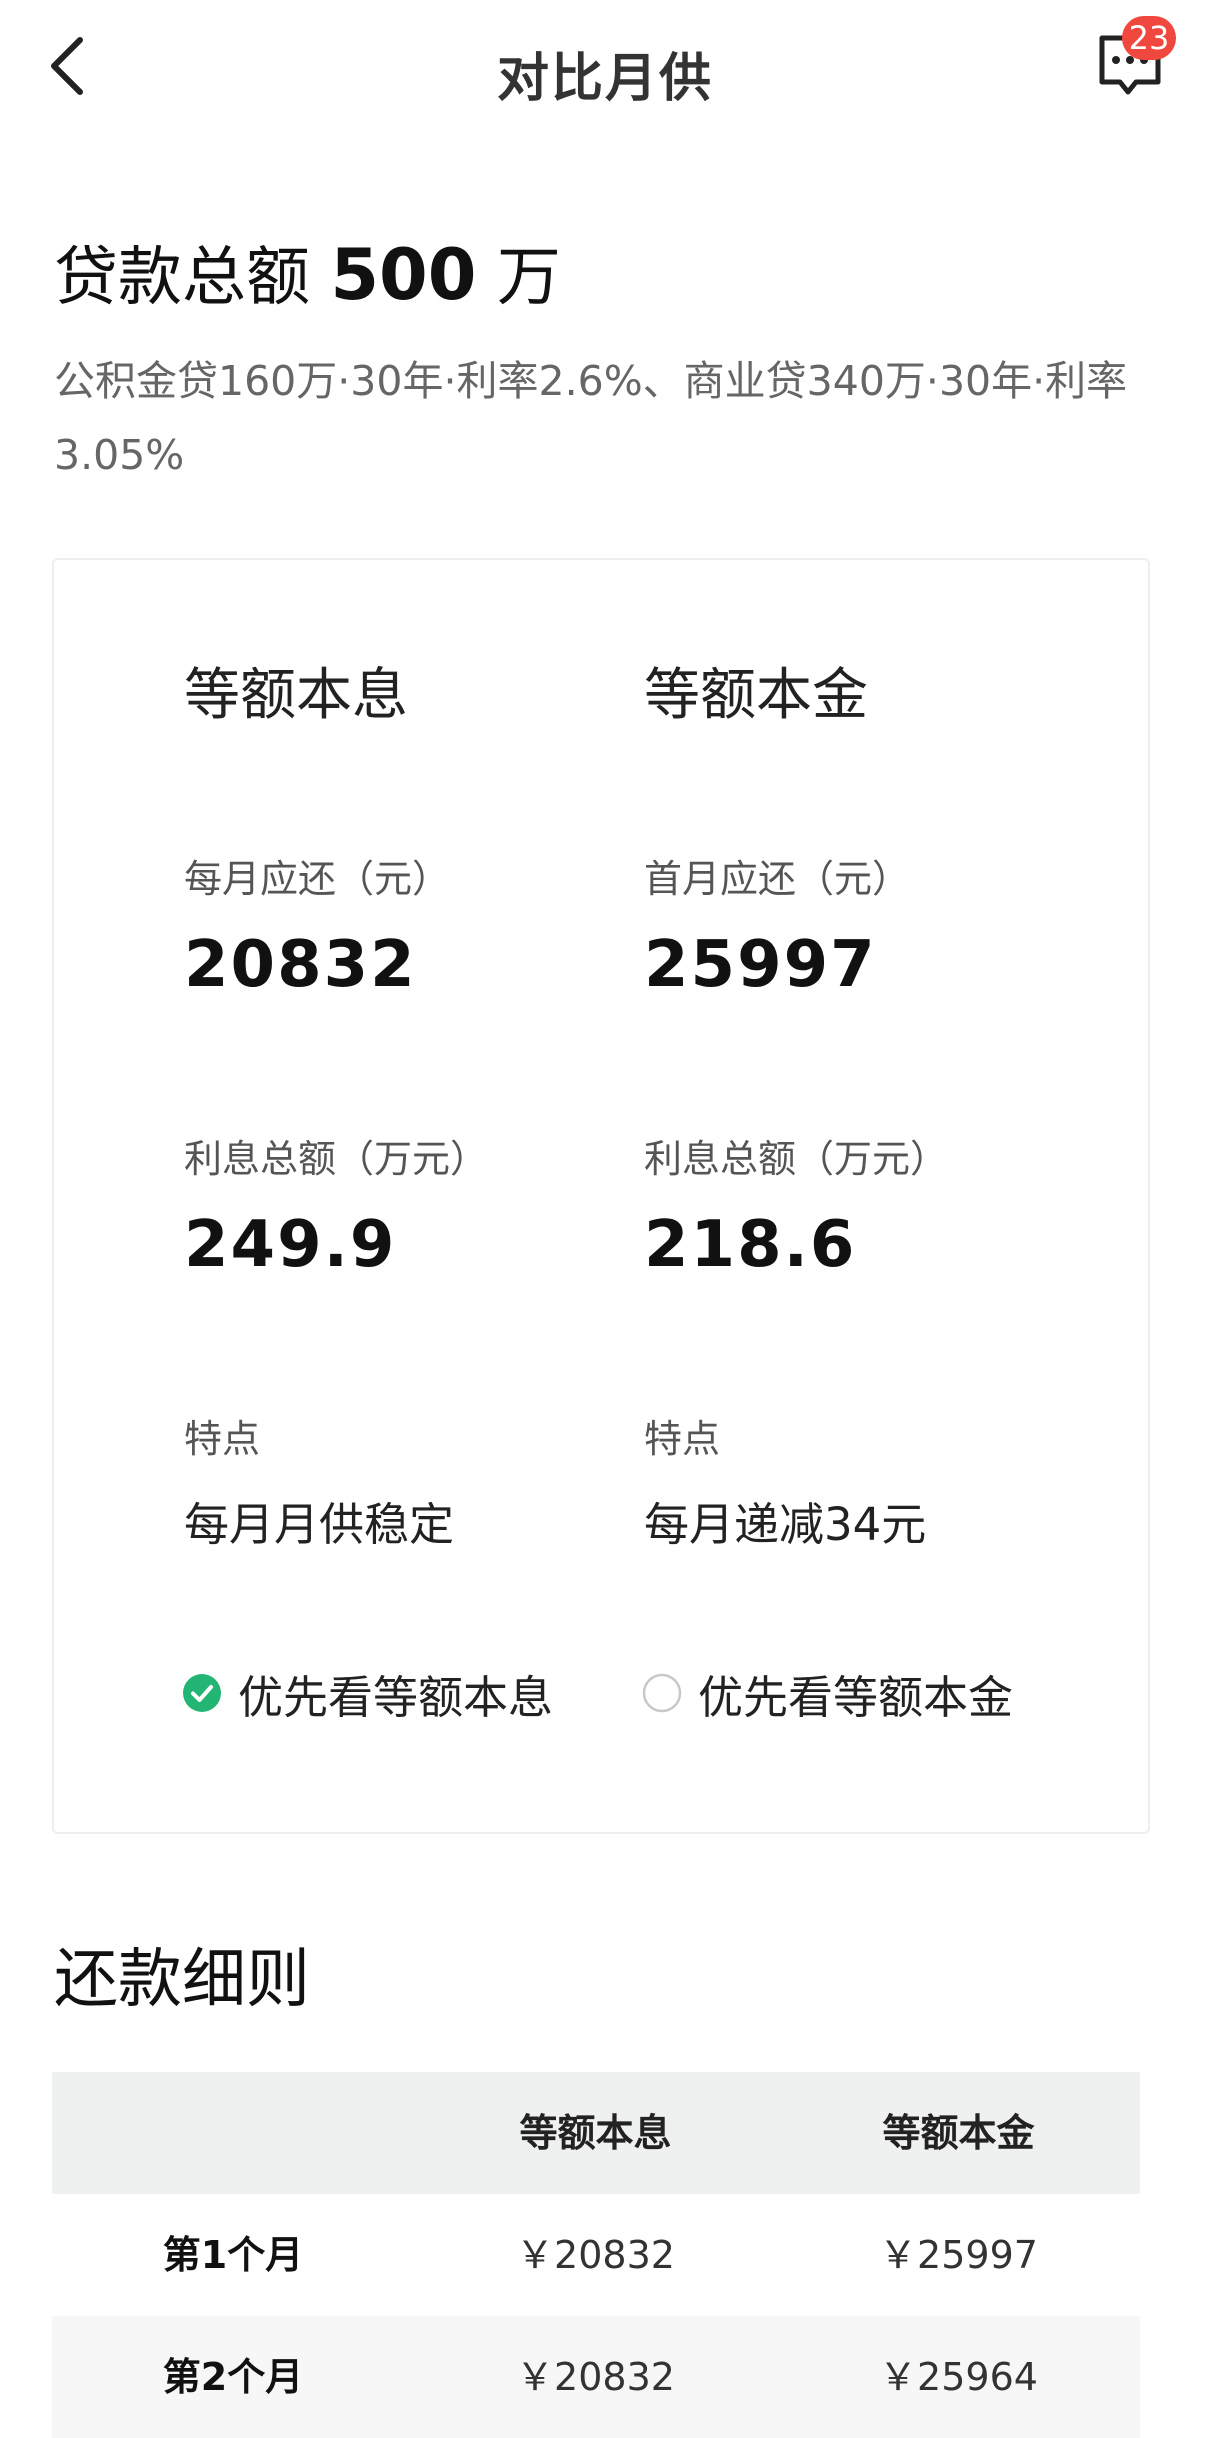  I want to click on method-title: 等额本息, so click(296, 695).